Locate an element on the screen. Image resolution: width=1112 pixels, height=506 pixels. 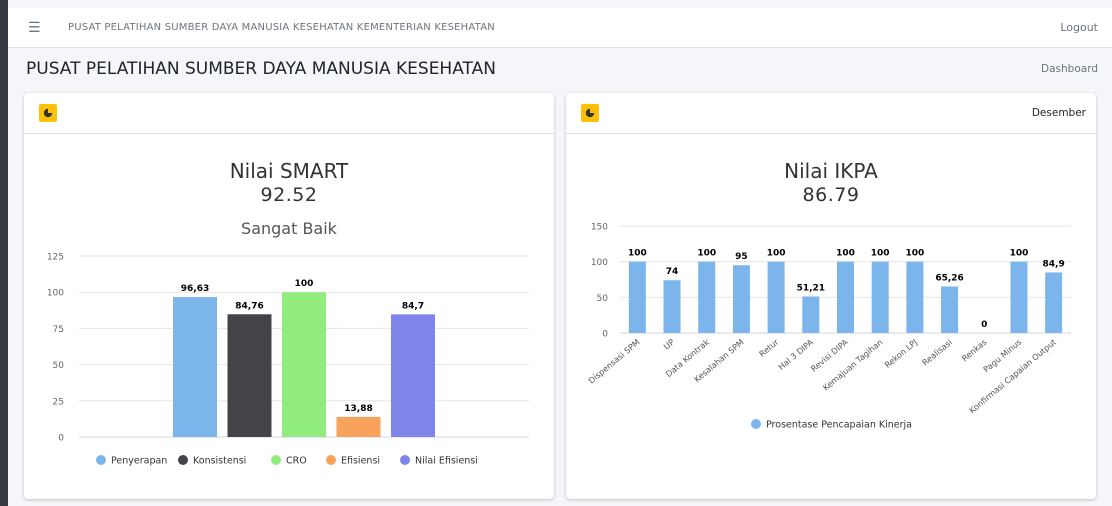
legend-item: Nilai Efisiensi is located at coordinates (446, 461).